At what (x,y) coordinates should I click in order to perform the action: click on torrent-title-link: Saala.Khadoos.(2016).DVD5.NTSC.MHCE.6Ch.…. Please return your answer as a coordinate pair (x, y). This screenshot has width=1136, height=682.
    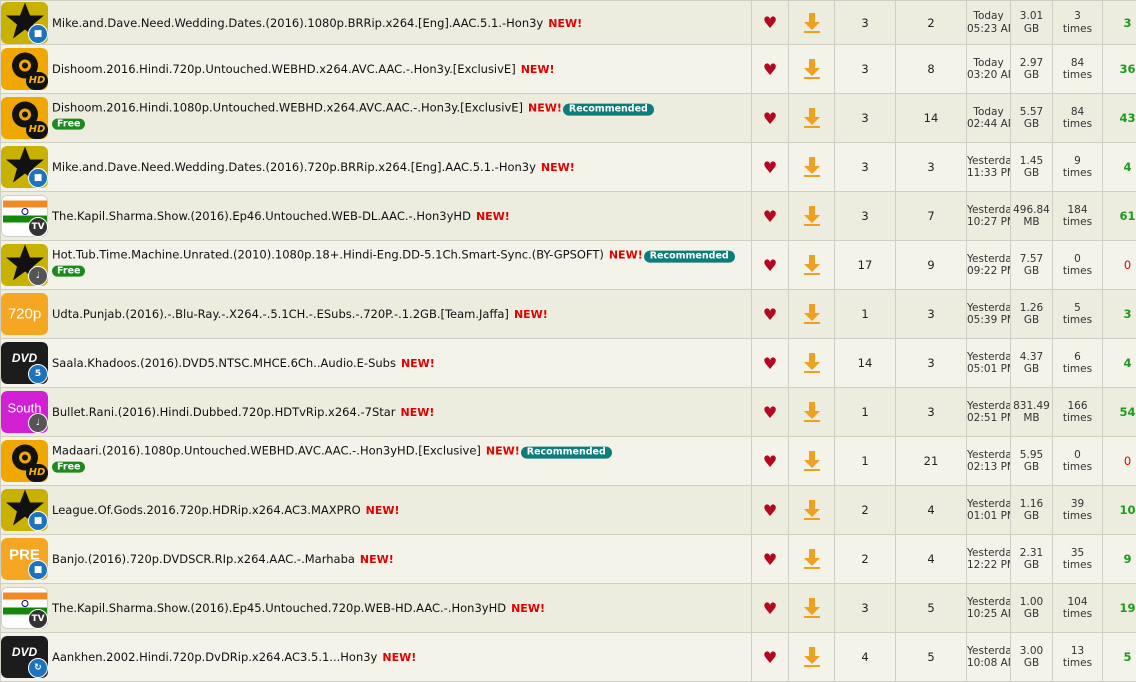
    Looking at the image, I should click on (224, 363).